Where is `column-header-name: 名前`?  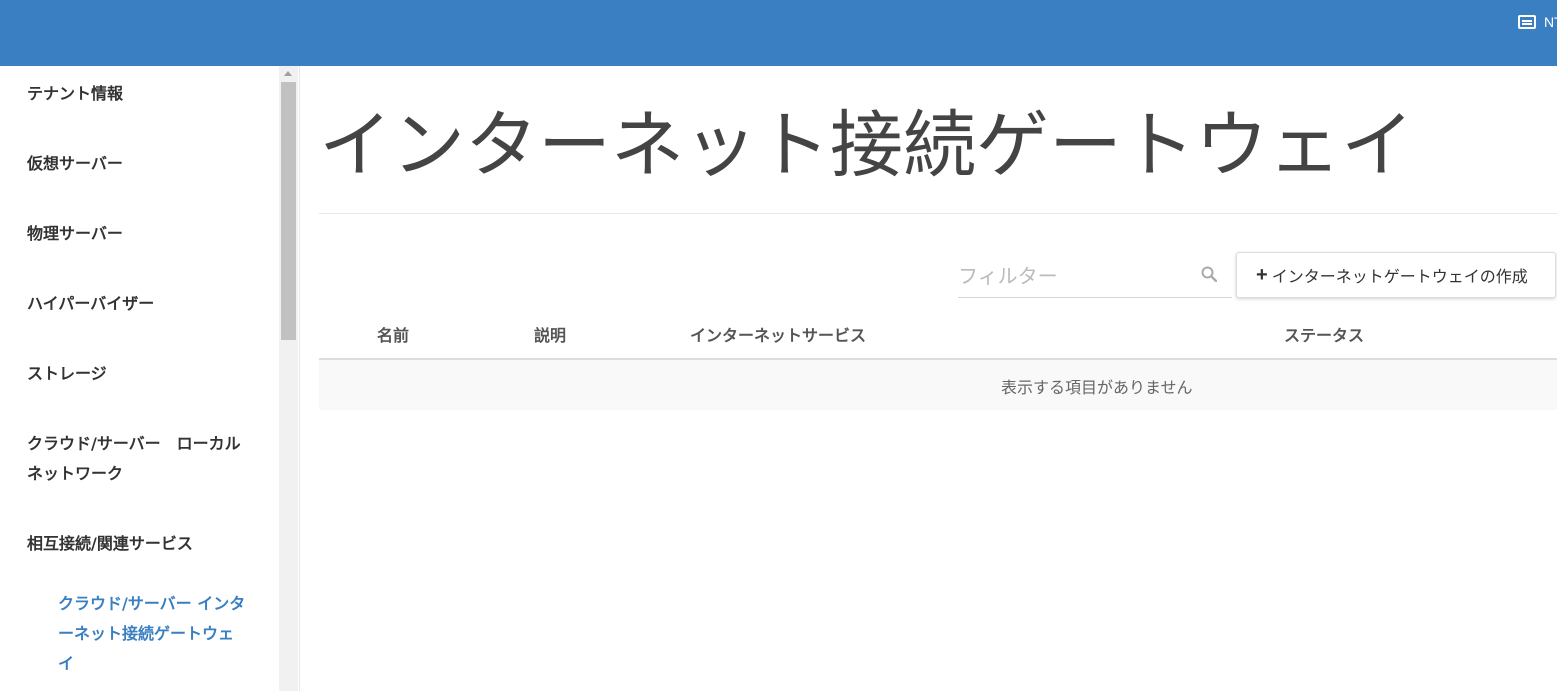
column-header-name: 名前 is located at coordinates (393, 334).